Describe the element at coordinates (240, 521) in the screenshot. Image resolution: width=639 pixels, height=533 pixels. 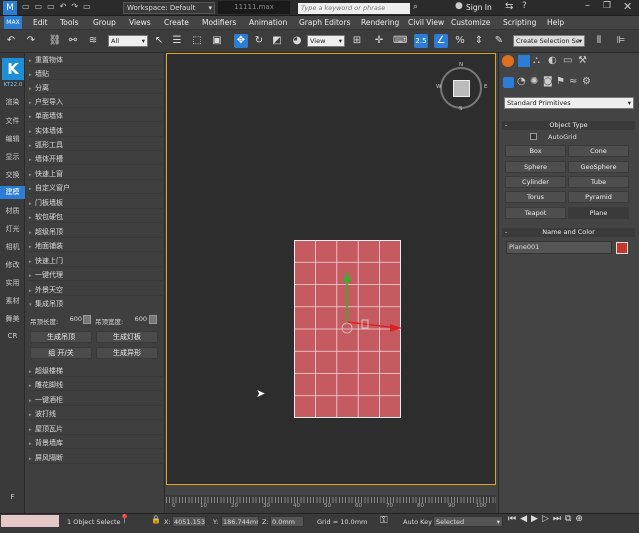
I see `y-coordinate-field: 186.744mr` at that location.